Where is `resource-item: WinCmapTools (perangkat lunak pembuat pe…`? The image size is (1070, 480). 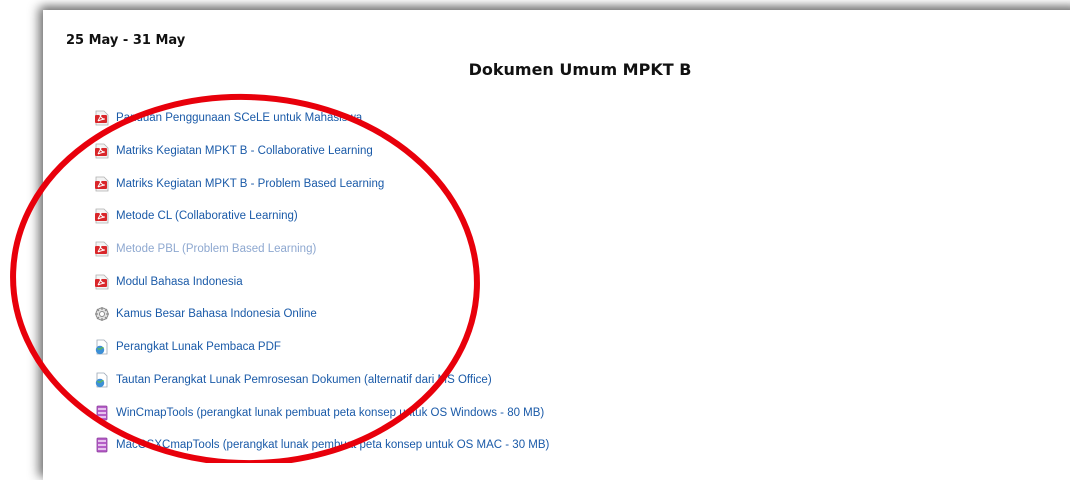 resource-item: WinCmapTools (perangkat lunak pembuat pe… is located at coordinates (321, 412).